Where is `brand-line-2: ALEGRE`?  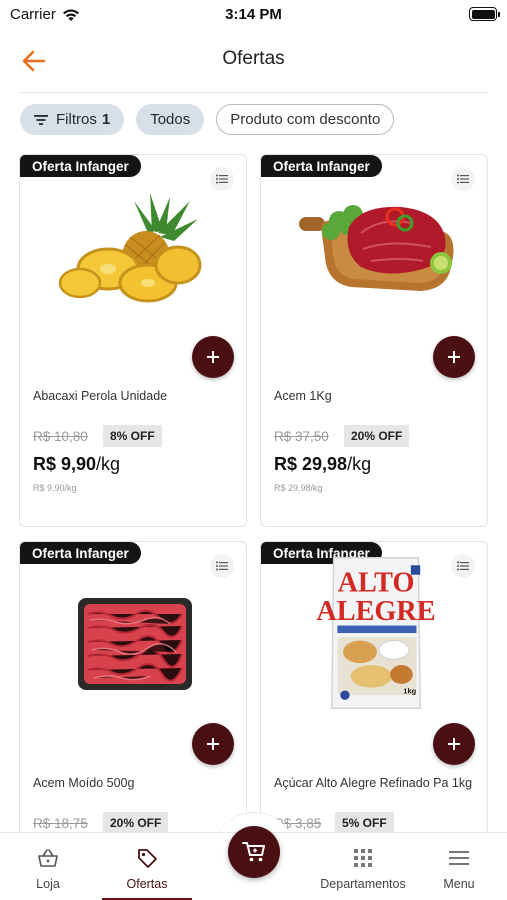 brand-line-2: ALEGRE is located at coordinates (375, 611).